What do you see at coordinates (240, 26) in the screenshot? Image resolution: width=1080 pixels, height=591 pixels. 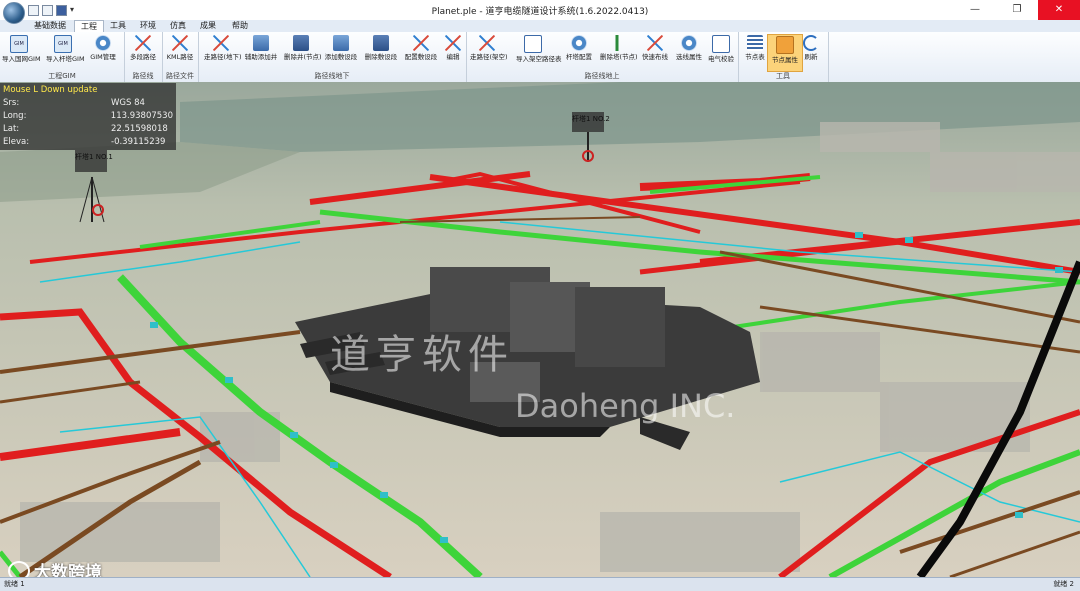 I see `tab-help: 帮助` at bounding box center [240, 26].